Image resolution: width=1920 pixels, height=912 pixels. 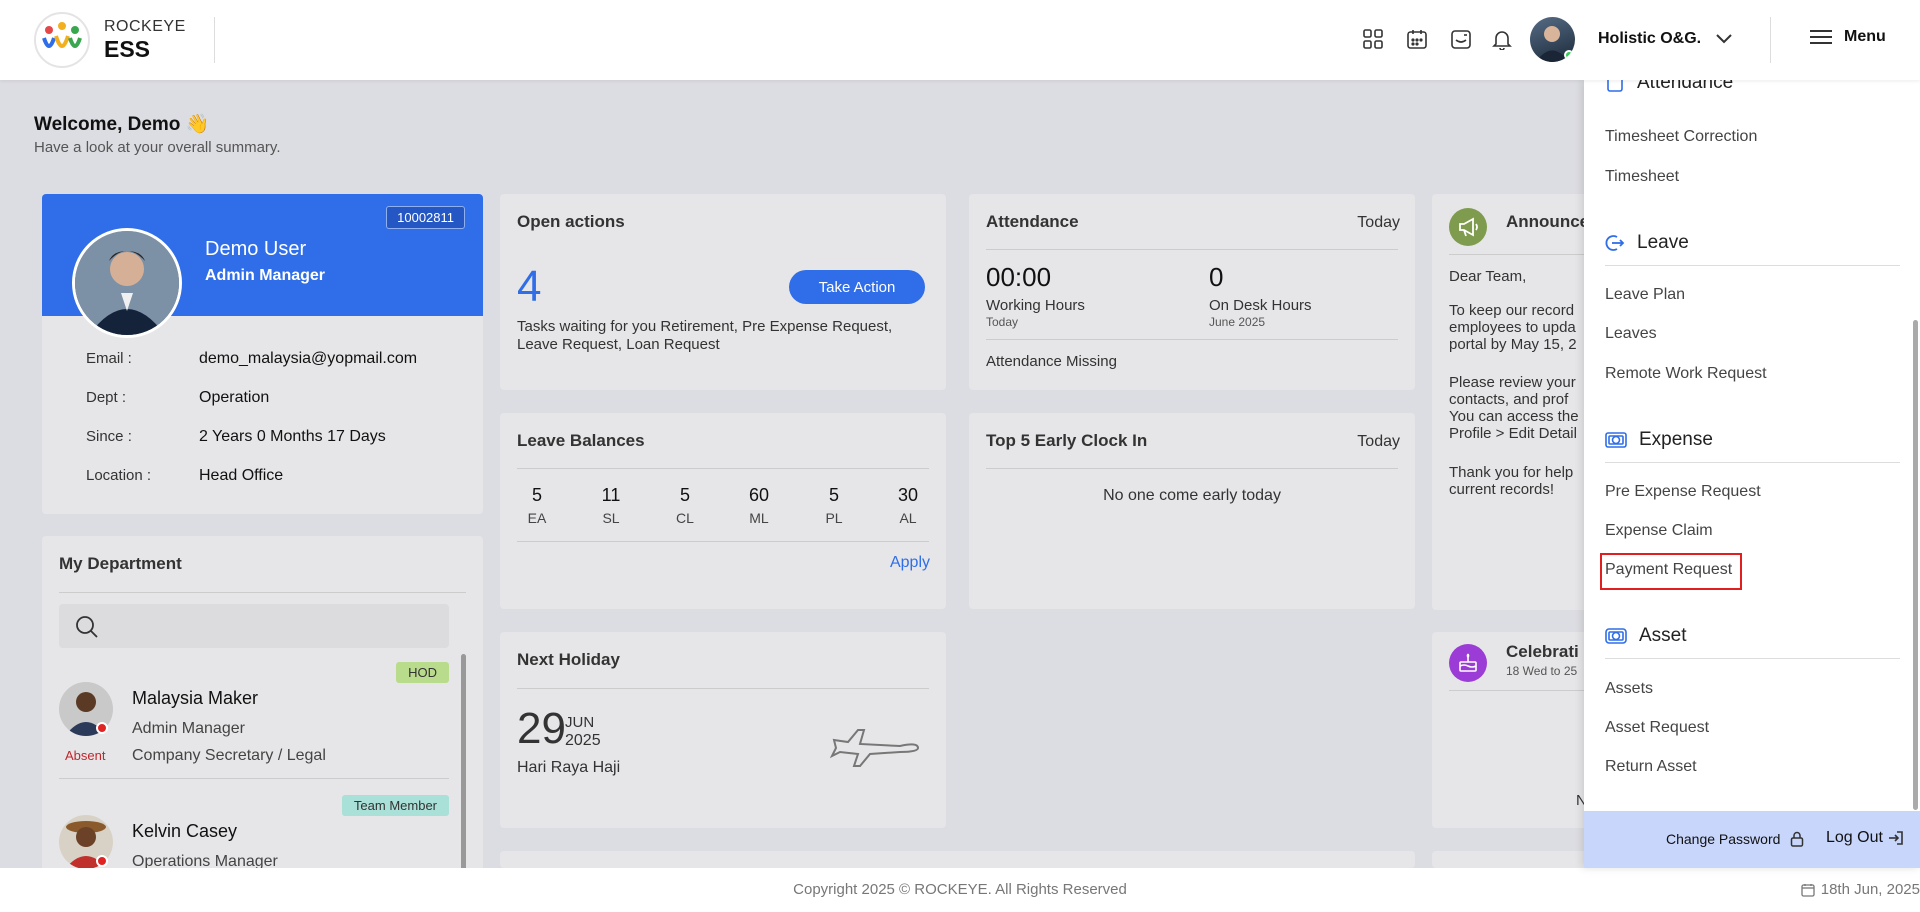 What do you see at coordinates (1067, 440) in the screenshot?
I see `early-clock-in-title: Top 5 Early Clock In` at bounding box center [1067, 440].